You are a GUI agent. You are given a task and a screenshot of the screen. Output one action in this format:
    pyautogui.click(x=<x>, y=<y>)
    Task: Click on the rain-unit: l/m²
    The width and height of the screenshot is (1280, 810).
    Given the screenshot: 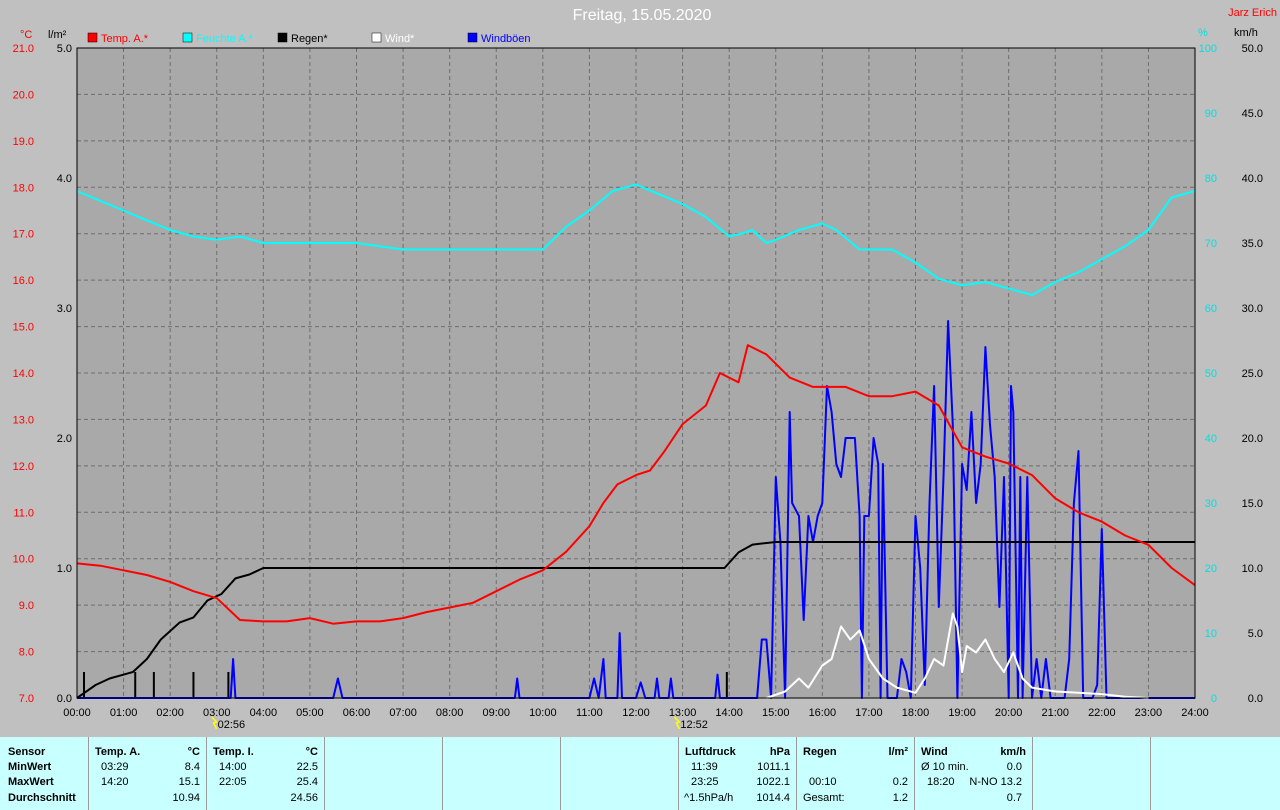 What is the action you would take?
    pyautogui.click(x=898, y=752)
    